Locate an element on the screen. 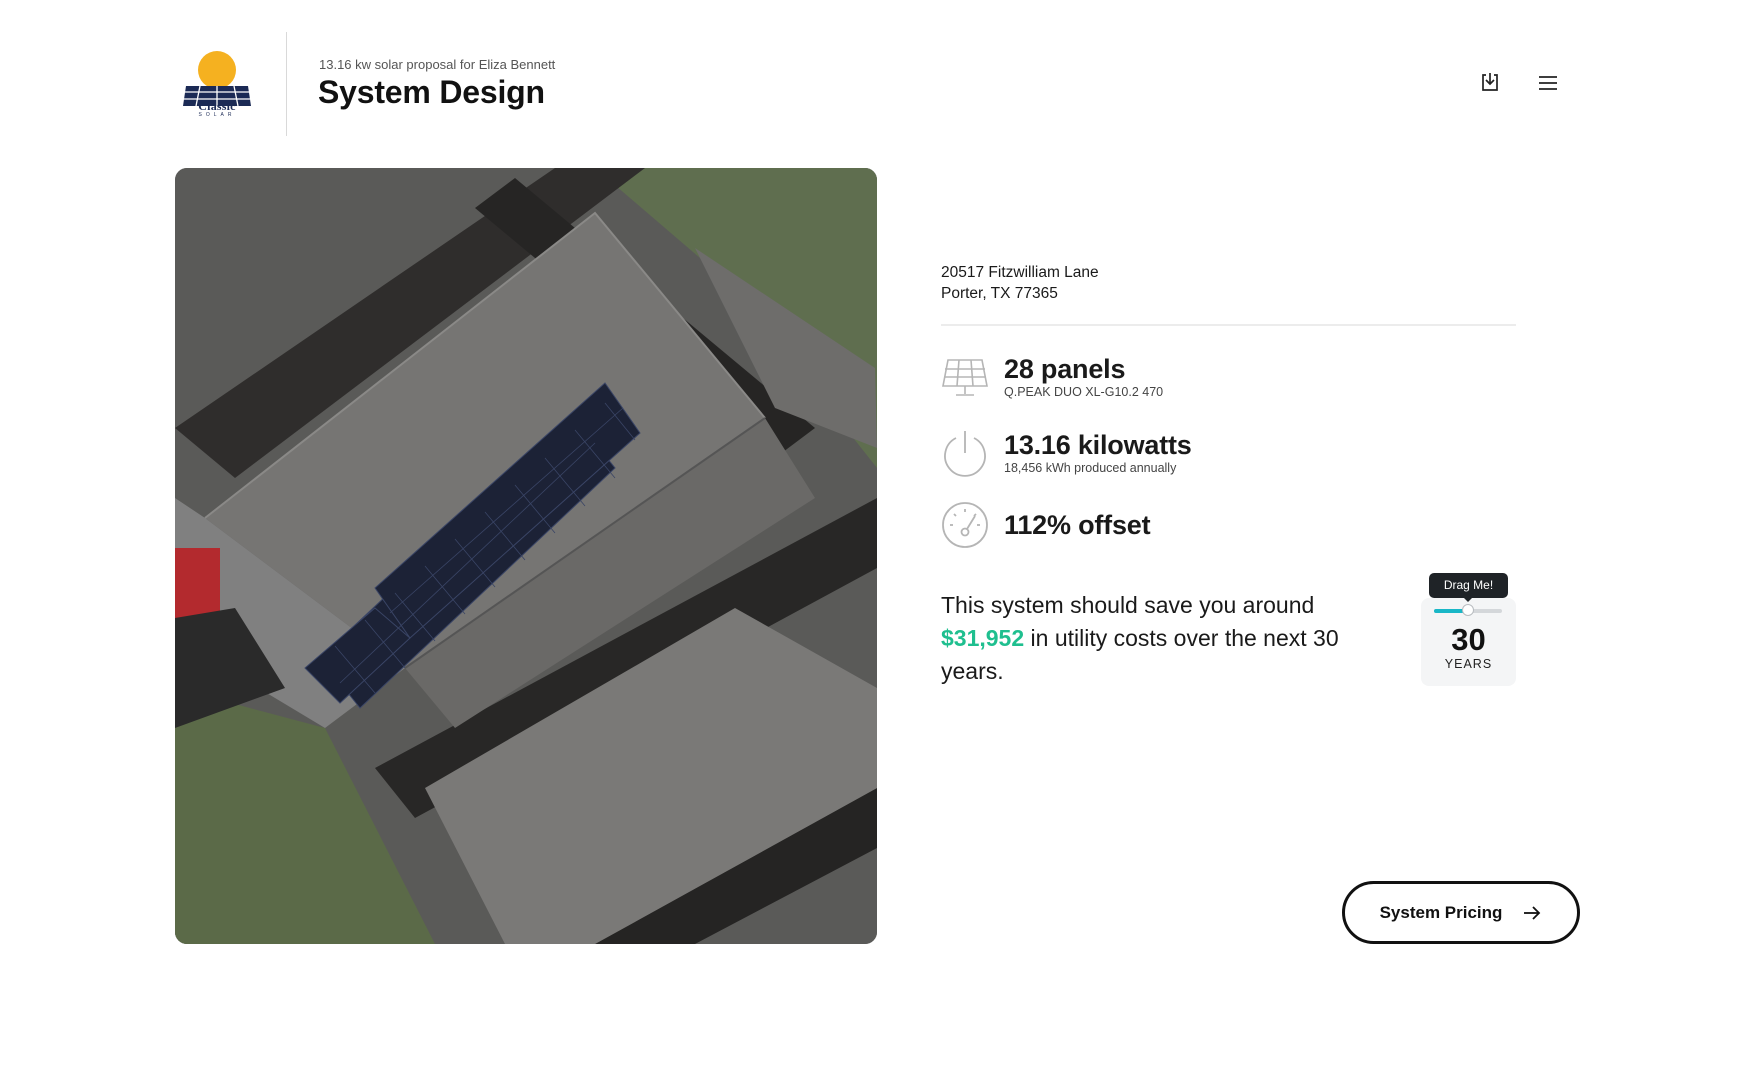  year-unit: YEARS is located at coordinates (1468, 664).